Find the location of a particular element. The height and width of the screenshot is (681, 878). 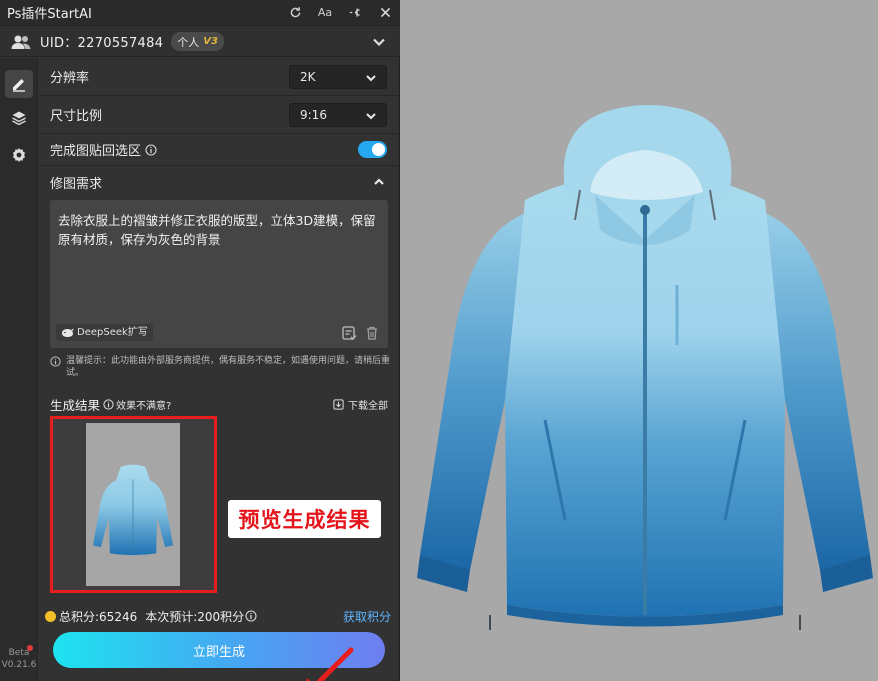

generate-label: 立即生成 is located at coordinates (218, 652).